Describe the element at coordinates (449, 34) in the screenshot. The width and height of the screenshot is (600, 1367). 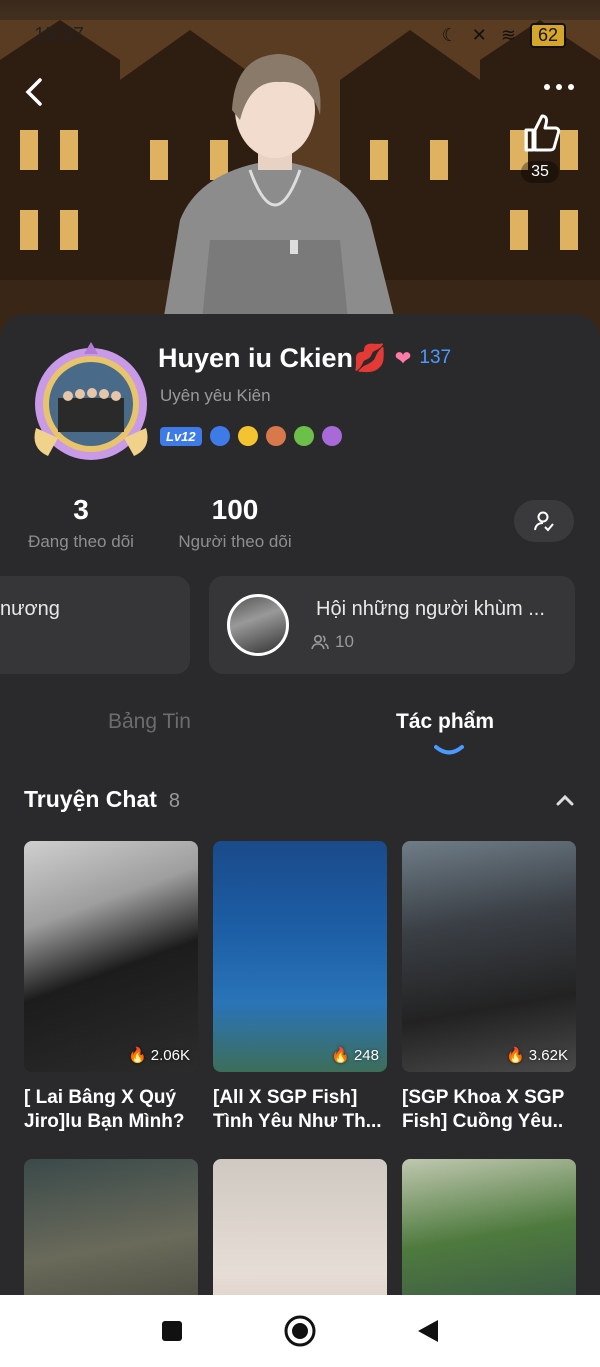
I see `moon-icon: ☾` at that location.